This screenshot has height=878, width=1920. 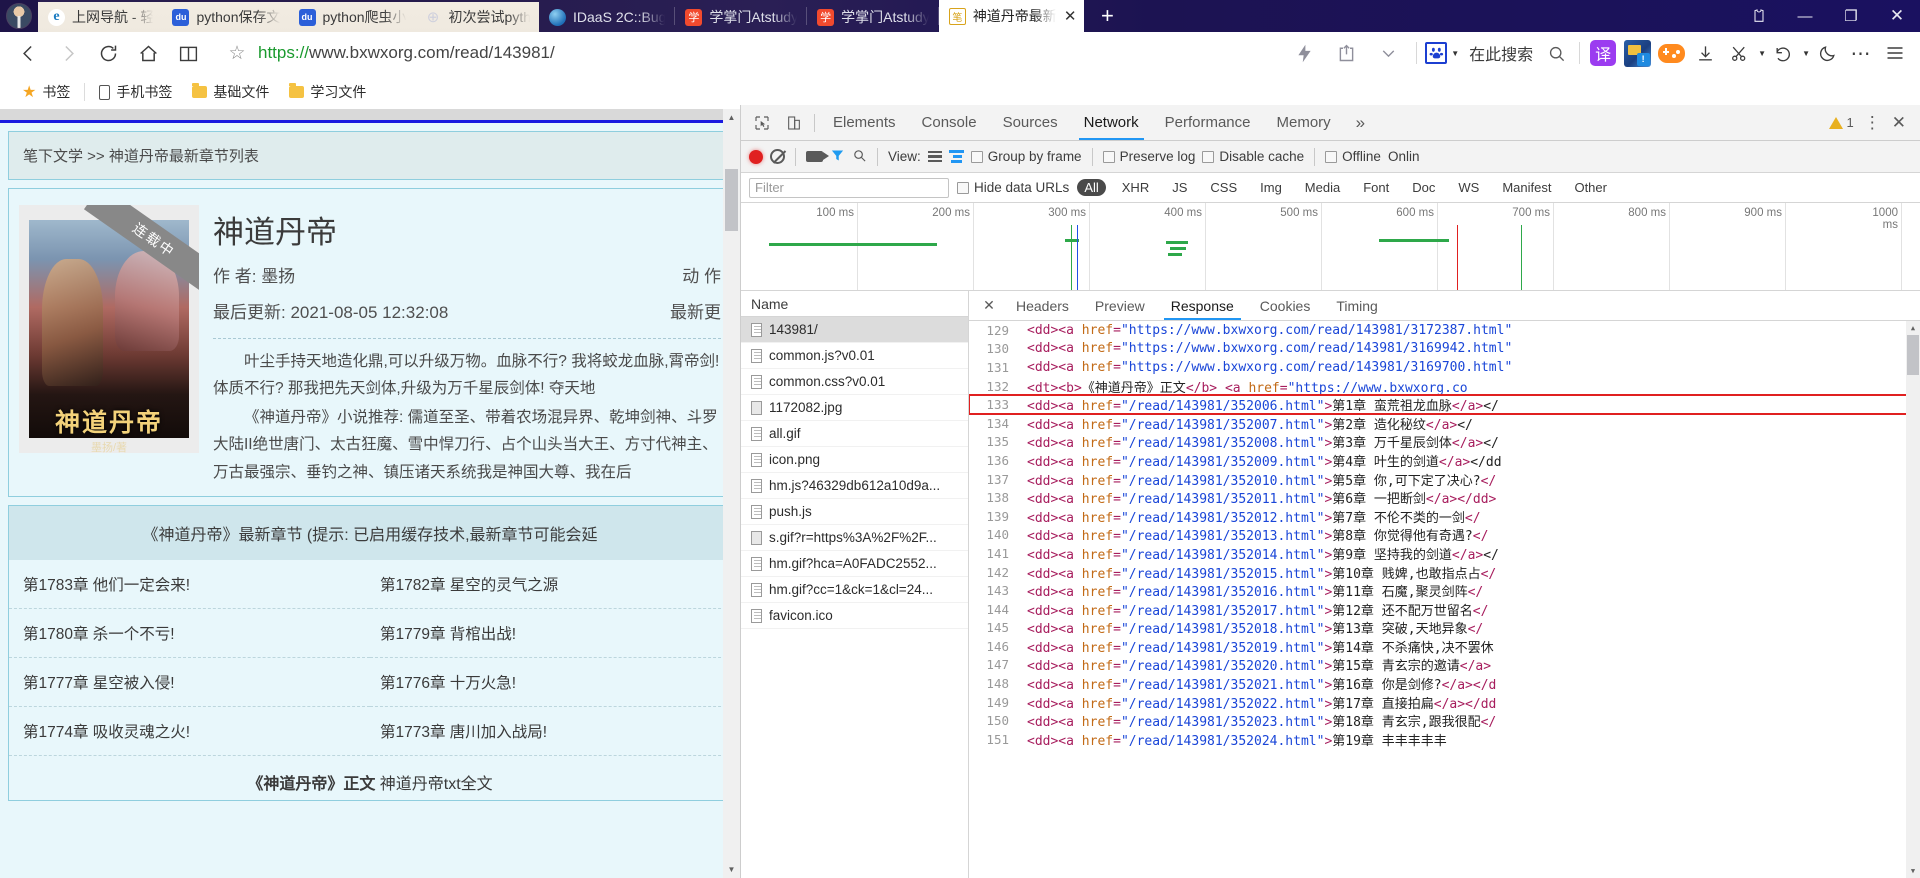 What do you see at coordinates (1202, 305) in the screenshot?
I see `detail-tab-response: Response` at bounding box center [1202, 305].